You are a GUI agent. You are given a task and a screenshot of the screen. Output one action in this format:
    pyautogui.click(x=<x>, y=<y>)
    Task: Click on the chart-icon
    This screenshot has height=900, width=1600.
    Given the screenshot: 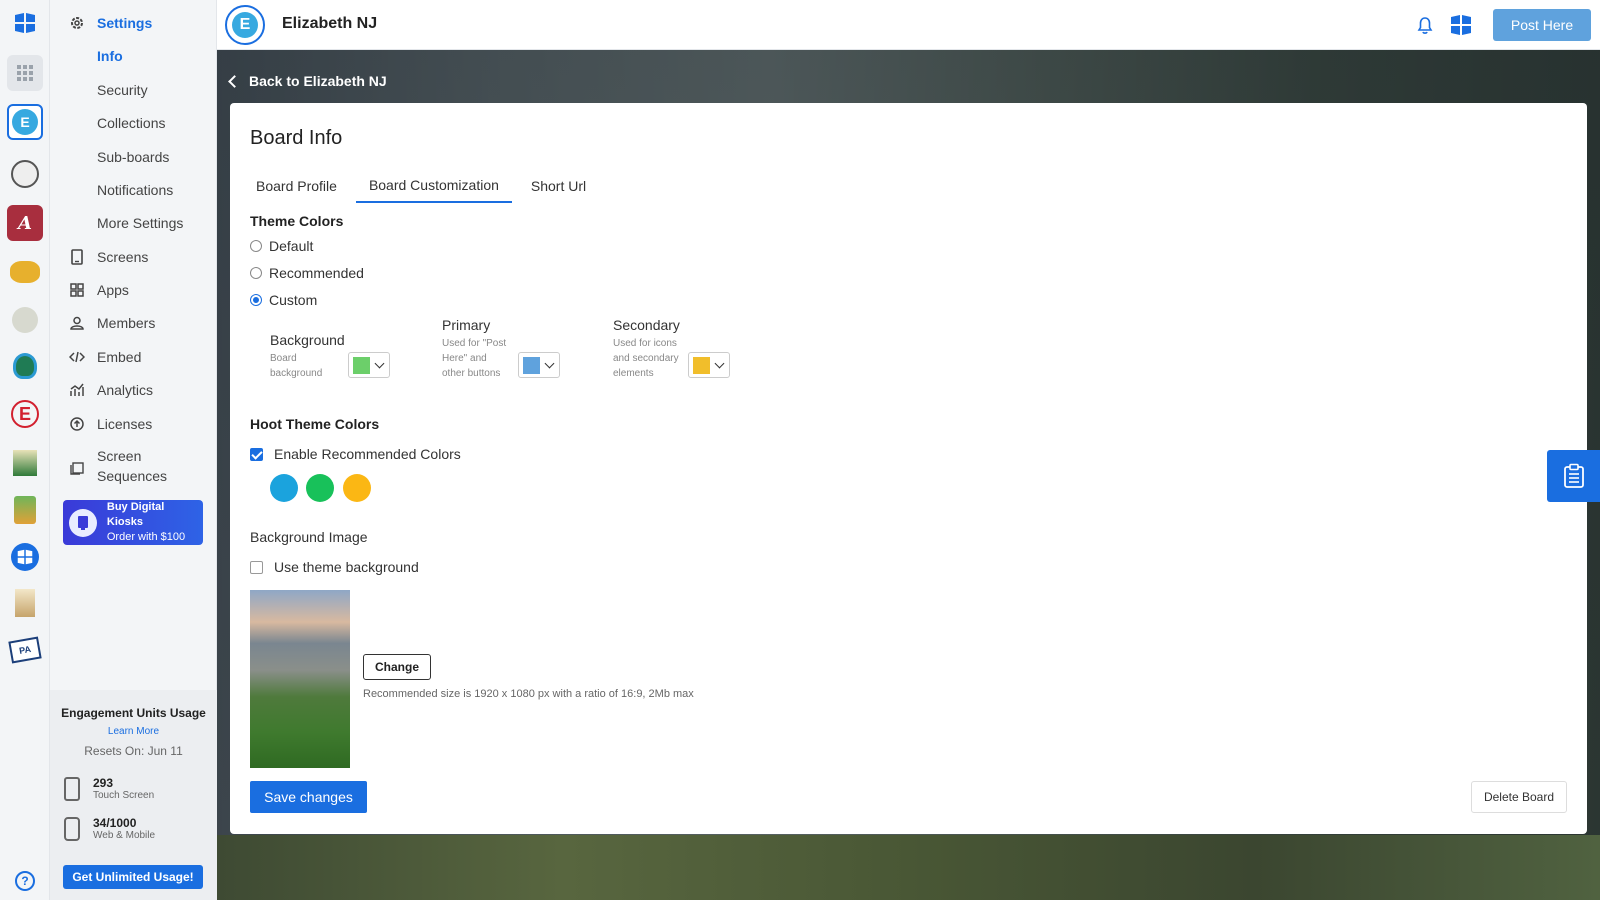 What is the action you would take?
    pyautogui.click(x=77, y=390)
    